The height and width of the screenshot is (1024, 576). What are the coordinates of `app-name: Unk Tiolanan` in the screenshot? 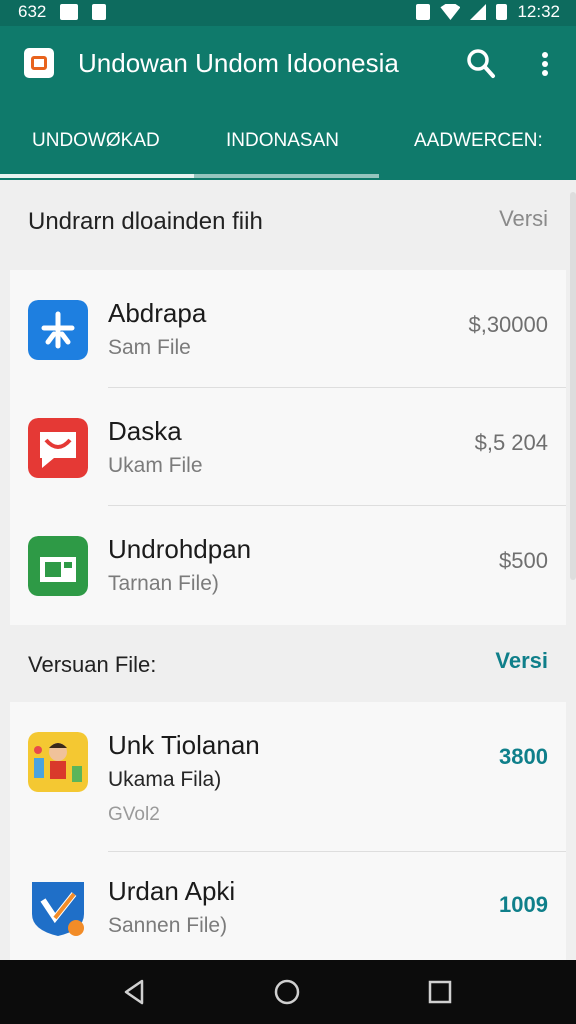 It's located at (184, 745).